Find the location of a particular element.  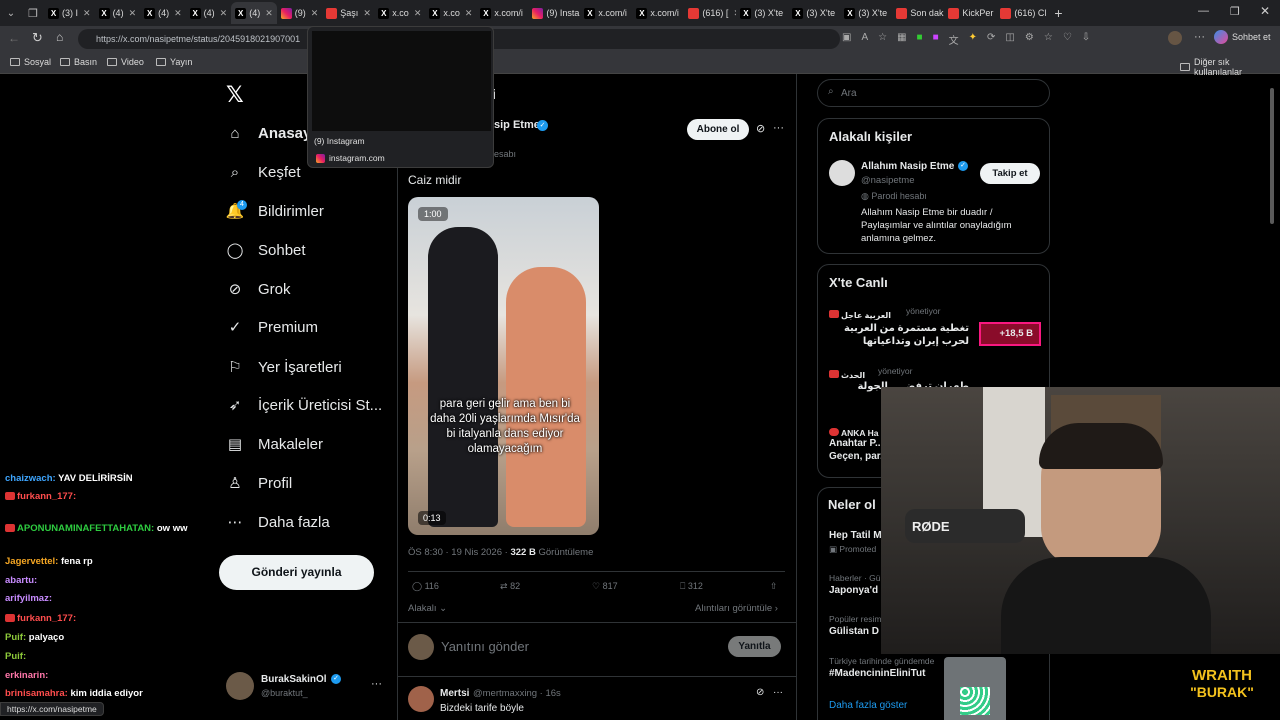

browser-tab: KickPer✕ is located at coordinates (970, 13).